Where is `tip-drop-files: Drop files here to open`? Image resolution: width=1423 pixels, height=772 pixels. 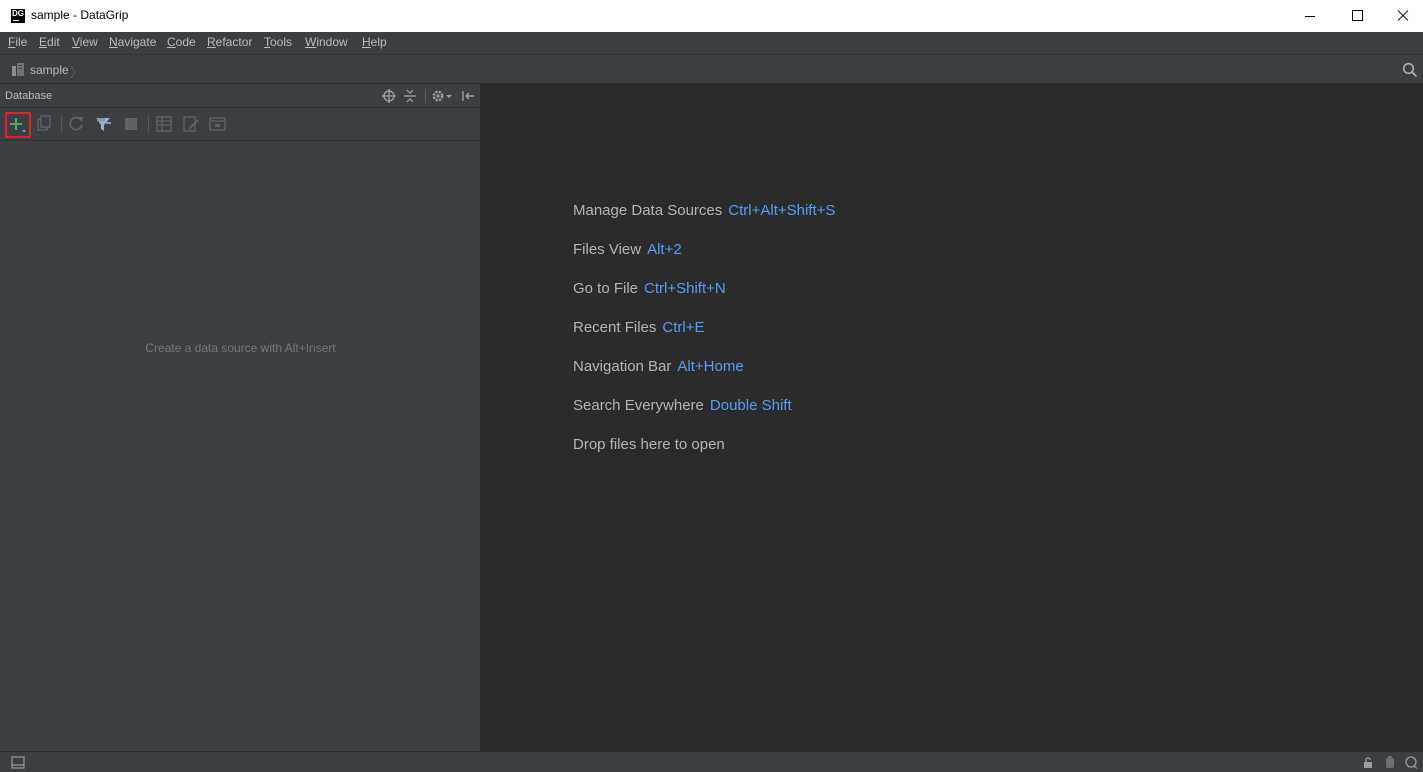
tip-drop-files: Drop files here to open is located at coordinates (649, 444).